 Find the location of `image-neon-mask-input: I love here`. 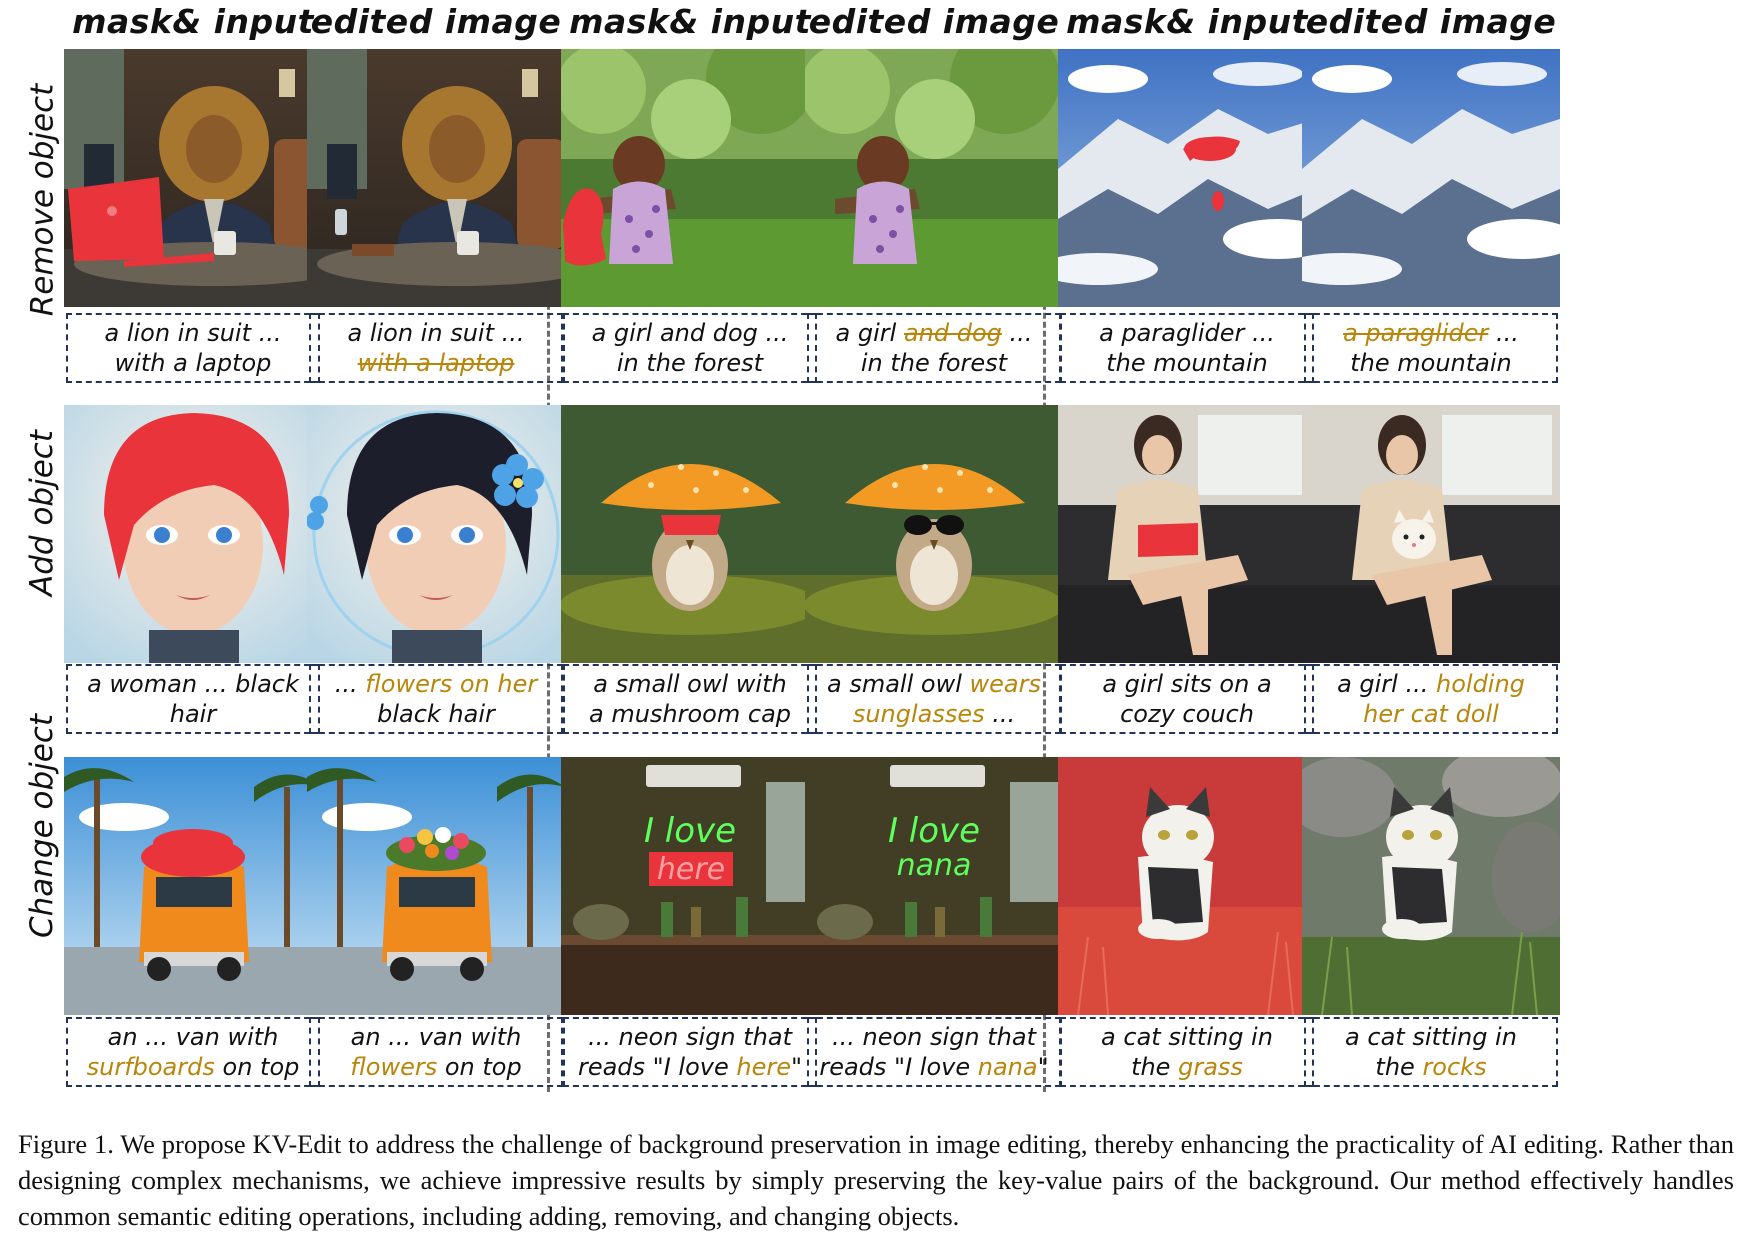

image-neon-mask-input: I love here is located at coordinates (690, 886).